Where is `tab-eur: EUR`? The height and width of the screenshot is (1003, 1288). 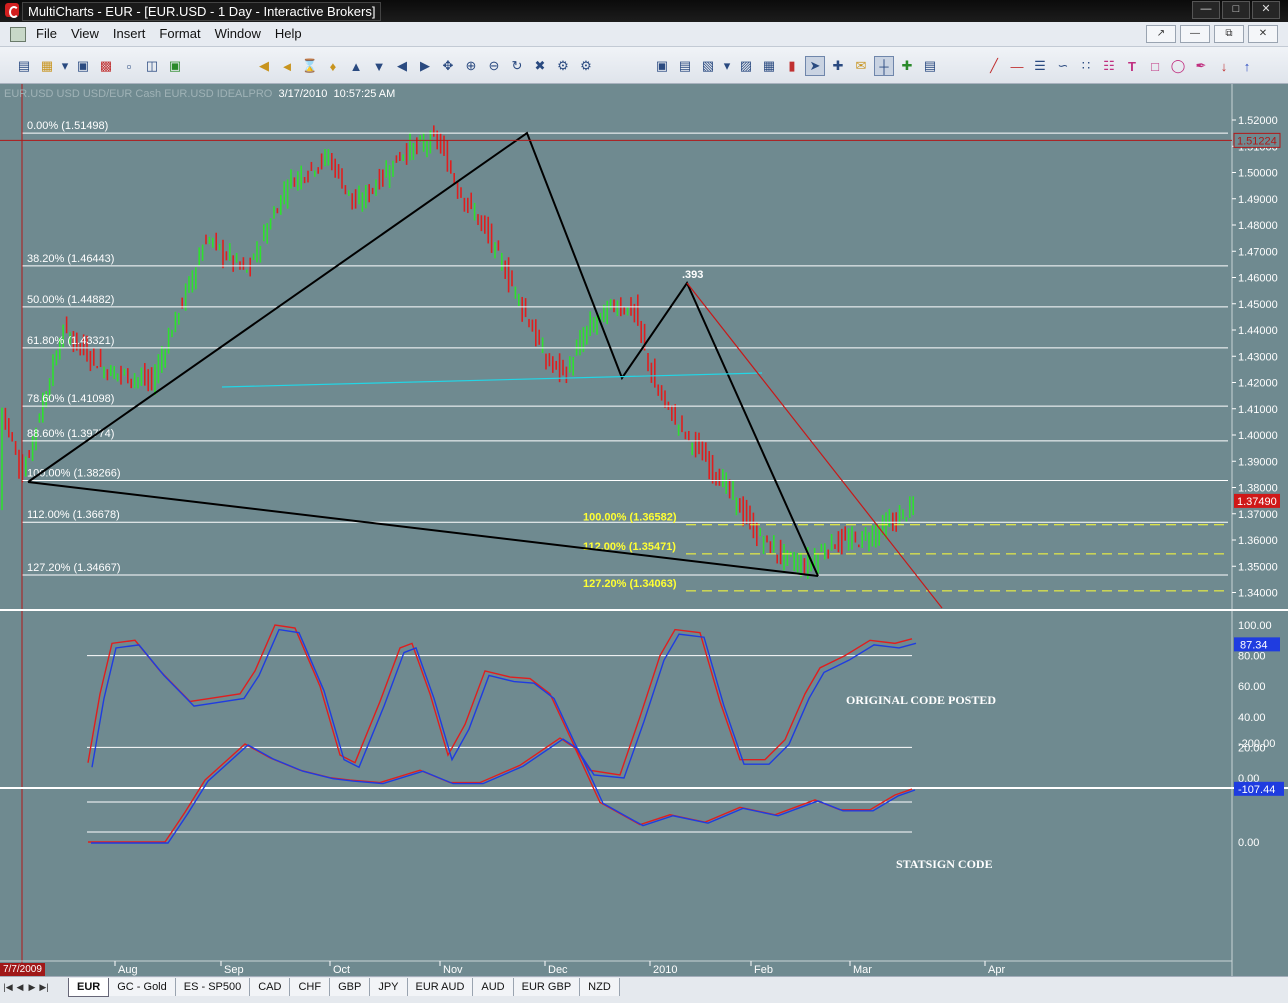 tab-eur: EUR is located at coordinates (89, 987).